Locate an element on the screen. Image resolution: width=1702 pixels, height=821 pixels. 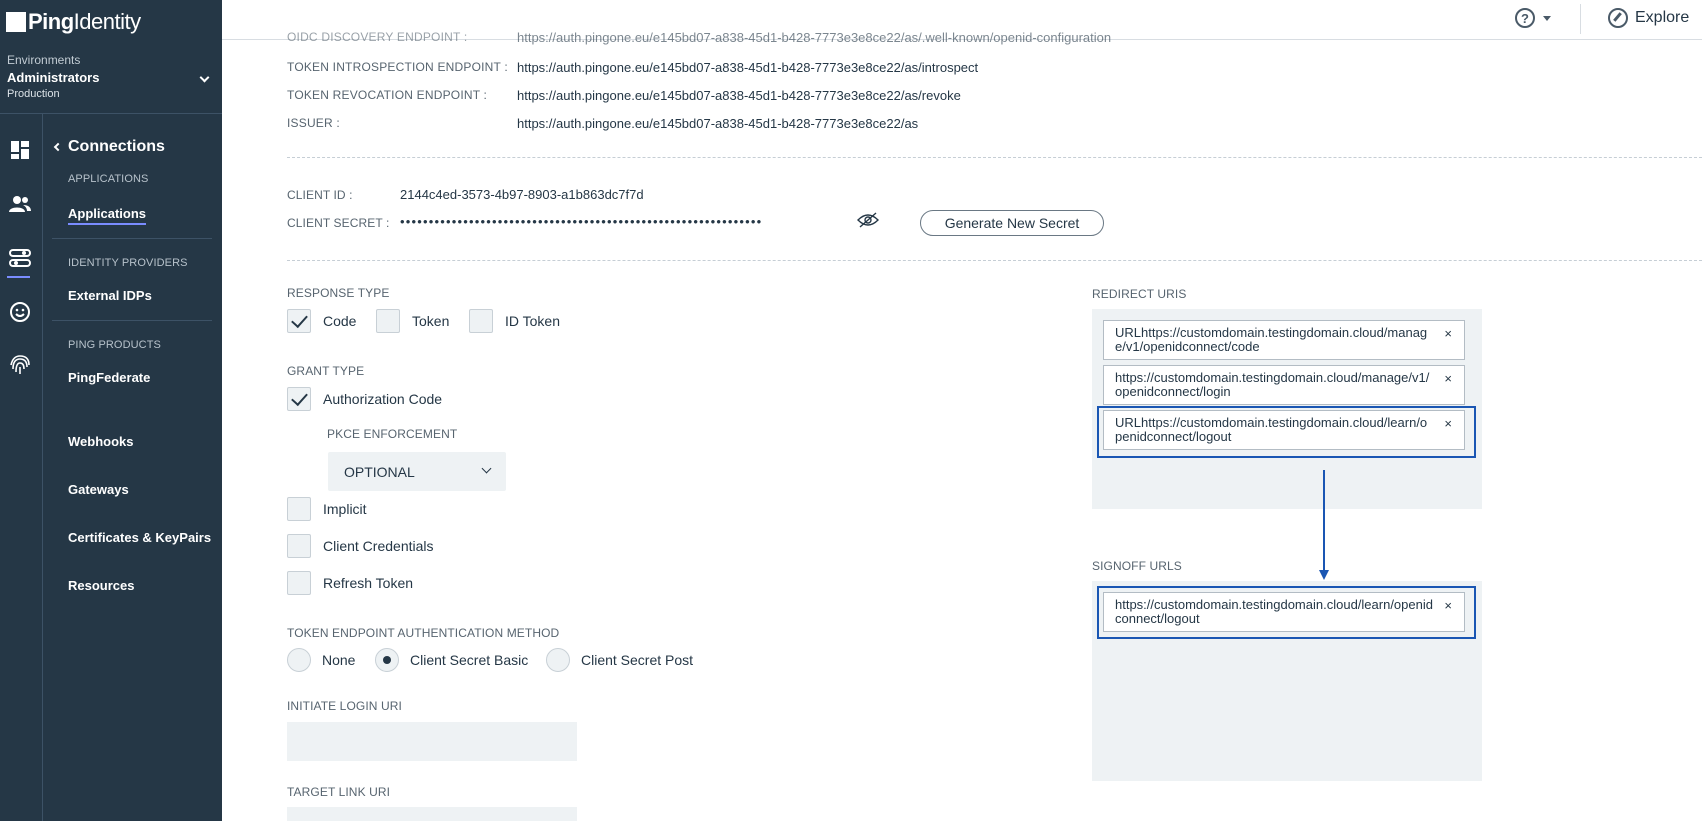
checkbox-label: Token is located at coordinates (431, 321).